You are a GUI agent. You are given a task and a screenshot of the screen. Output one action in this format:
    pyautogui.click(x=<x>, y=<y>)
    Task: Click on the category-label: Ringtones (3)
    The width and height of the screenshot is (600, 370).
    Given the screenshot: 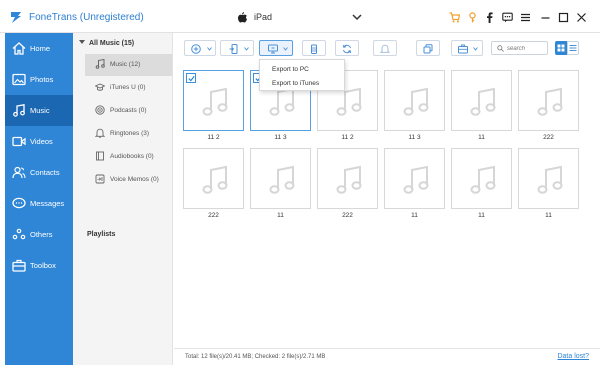 What is the action you would take?
    pyautogui.click(x=130, y=133)
    